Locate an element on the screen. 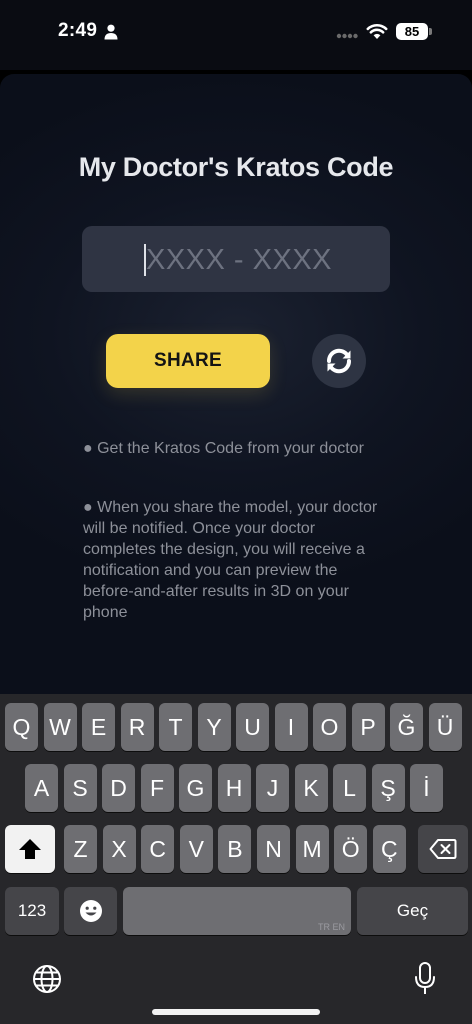 The image size is (472, 1024). shift-icon is located at coordinates (30, 849).